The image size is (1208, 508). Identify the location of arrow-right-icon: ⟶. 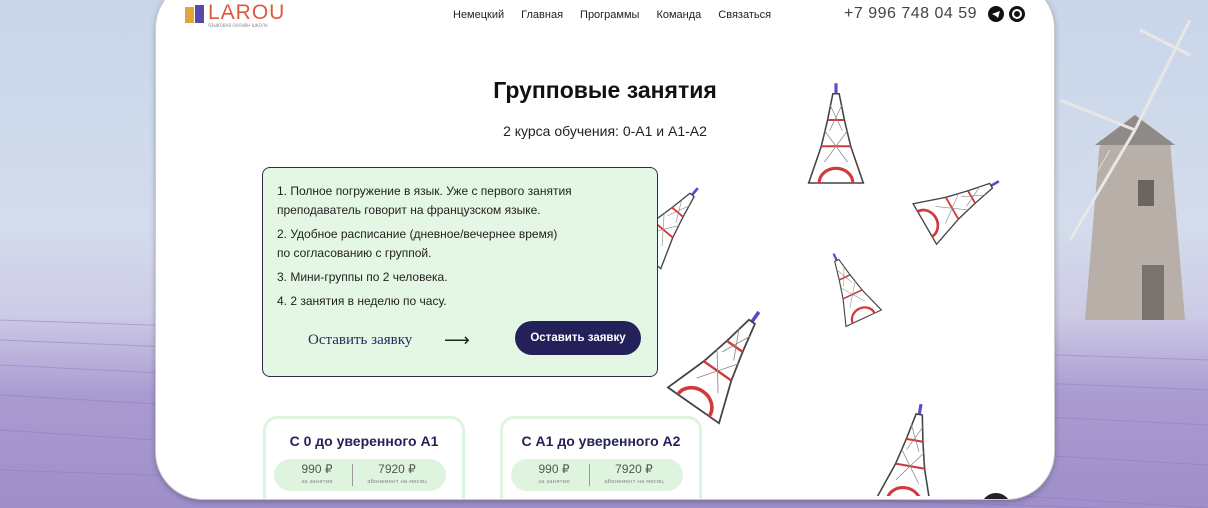
(457, 340).